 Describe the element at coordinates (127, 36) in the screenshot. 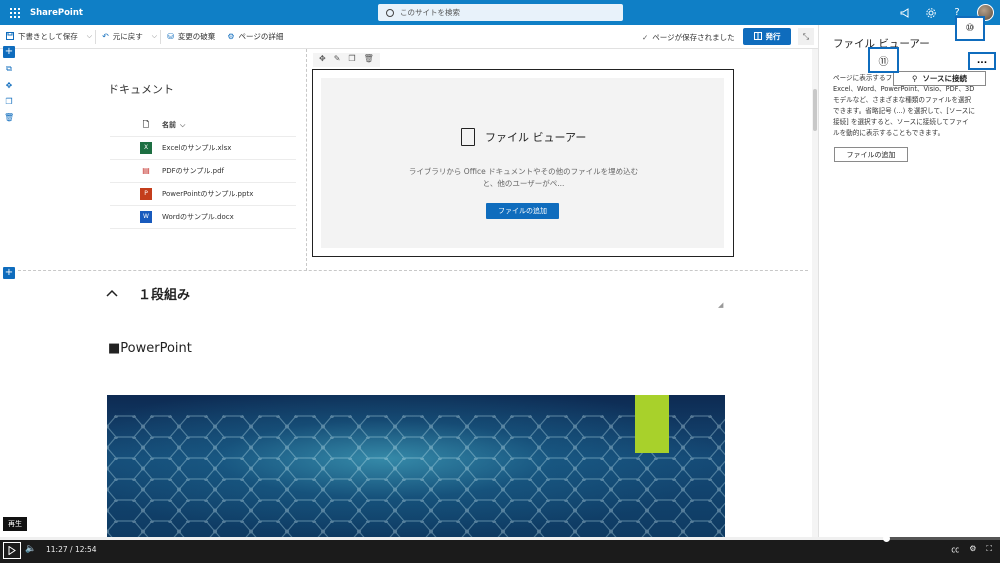

I see `undo-label: 元に戻す` at that location.